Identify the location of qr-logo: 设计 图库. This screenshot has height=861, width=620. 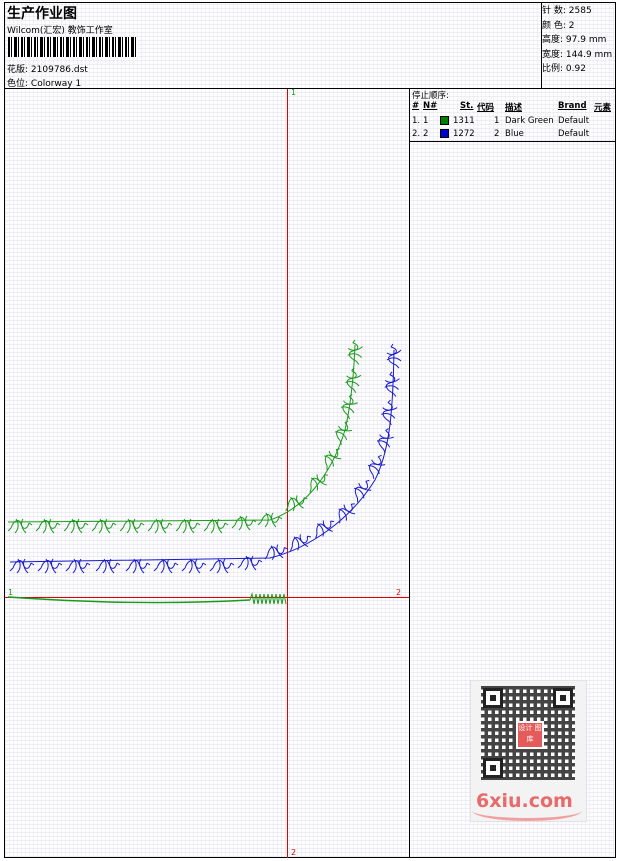
(530, 735).